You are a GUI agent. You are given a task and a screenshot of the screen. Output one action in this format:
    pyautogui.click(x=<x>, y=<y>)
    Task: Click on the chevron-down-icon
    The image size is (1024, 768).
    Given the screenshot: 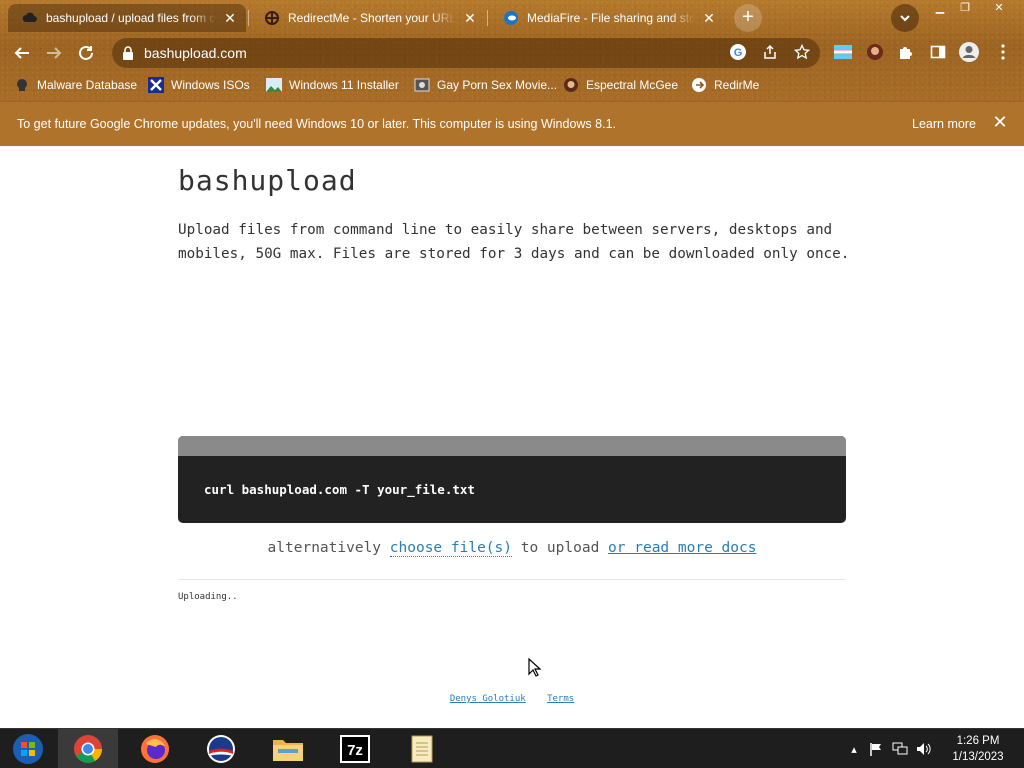 What is the action you would take?
    pyautogui.click(x=905, y=18)
    